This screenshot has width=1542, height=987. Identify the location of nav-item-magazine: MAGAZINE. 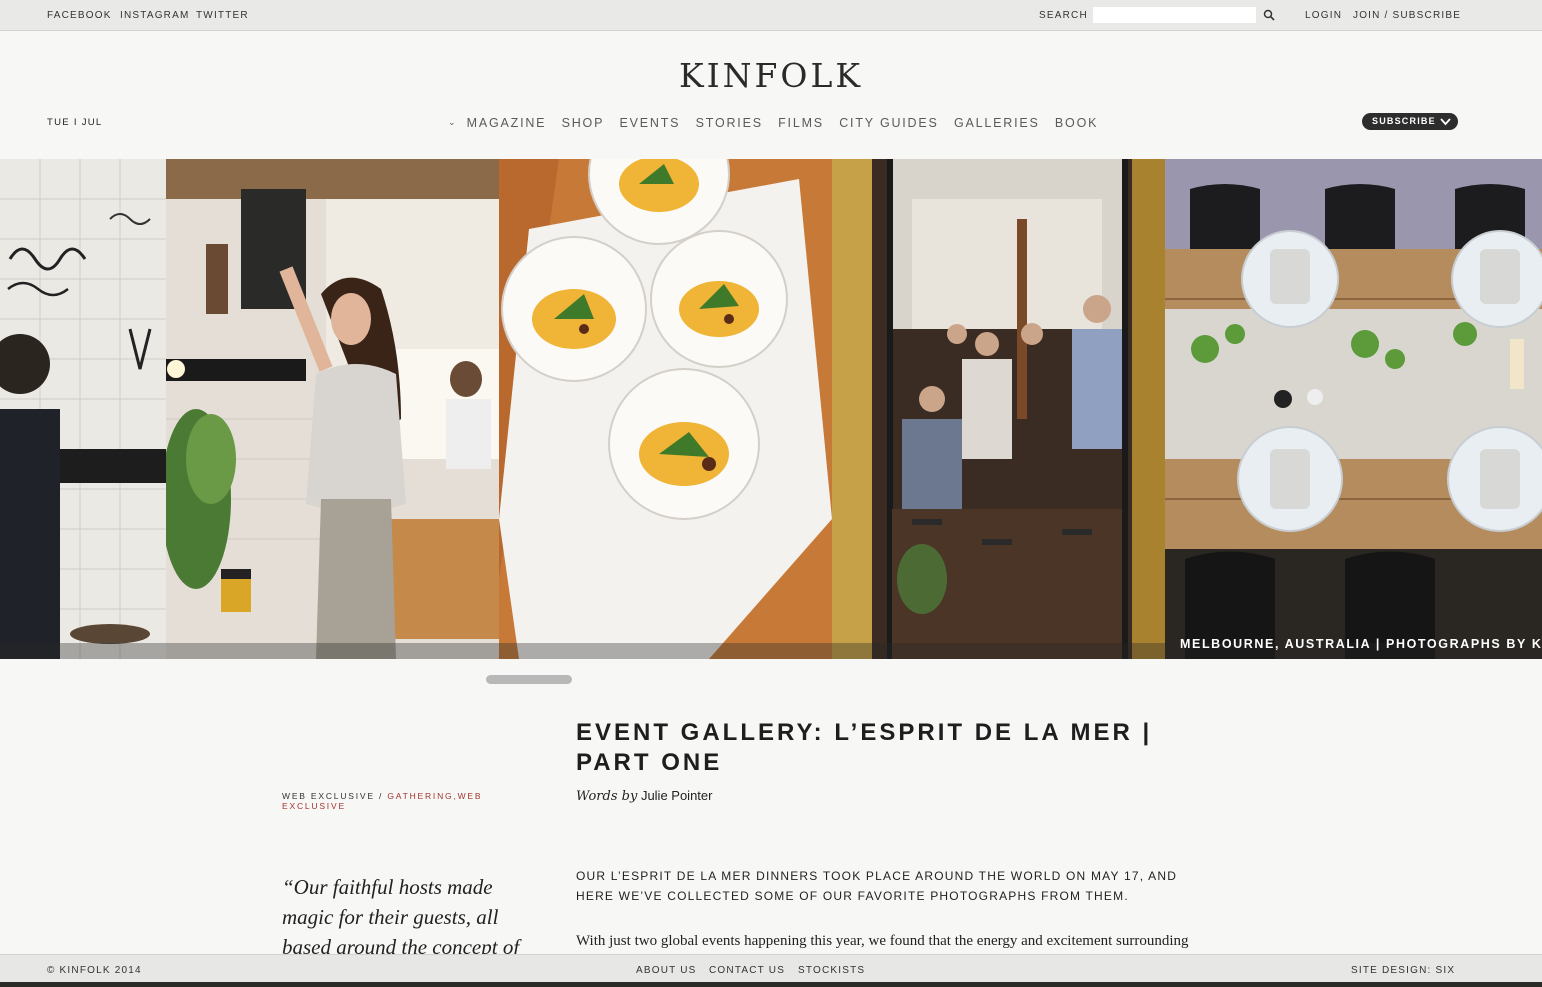
(507, 123).